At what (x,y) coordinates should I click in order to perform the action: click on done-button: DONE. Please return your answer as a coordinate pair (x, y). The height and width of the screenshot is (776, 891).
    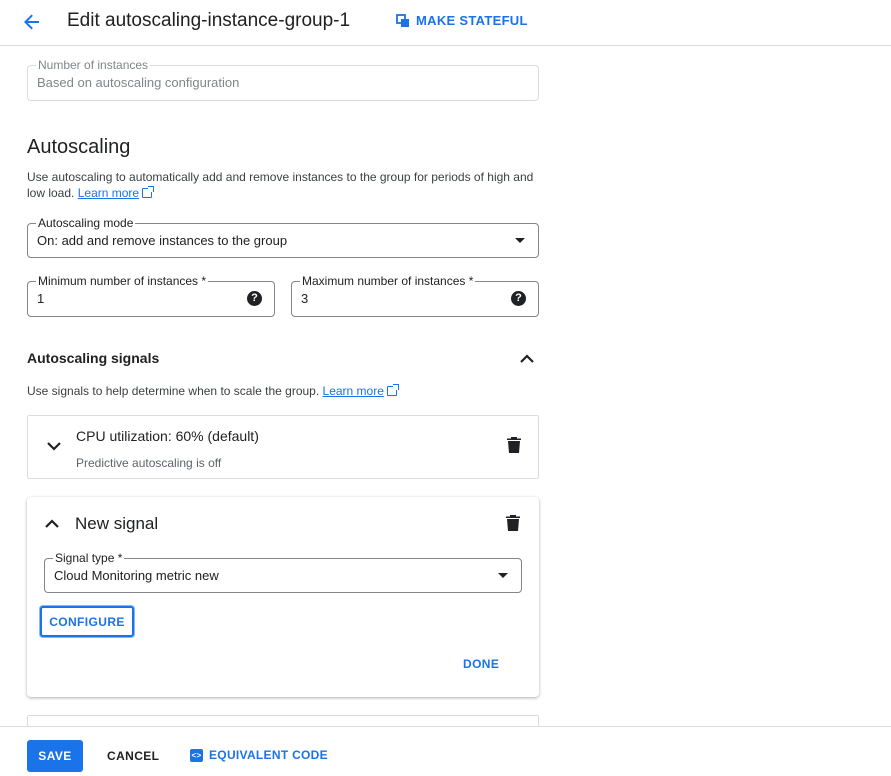
    Looking at the image, I should click on (481, 664).